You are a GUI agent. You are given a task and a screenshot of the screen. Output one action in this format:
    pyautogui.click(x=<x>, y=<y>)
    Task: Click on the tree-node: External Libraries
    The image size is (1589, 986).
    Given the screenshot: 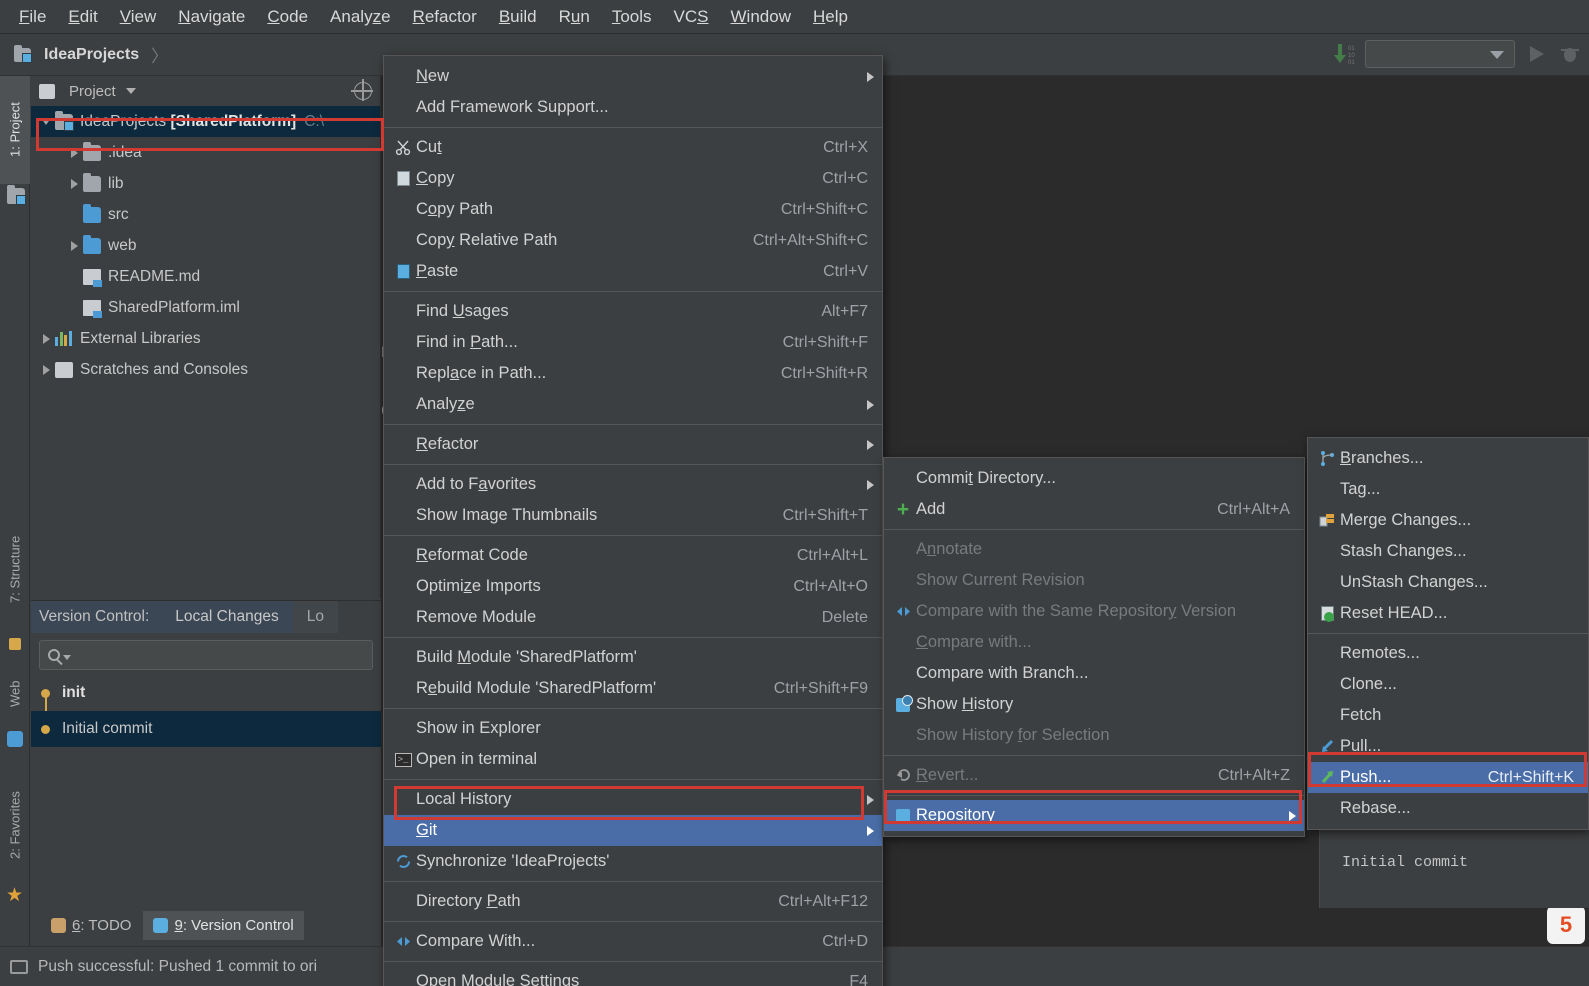 What is the action you would take?
    pyautogui.click(x=205, y=338)
    